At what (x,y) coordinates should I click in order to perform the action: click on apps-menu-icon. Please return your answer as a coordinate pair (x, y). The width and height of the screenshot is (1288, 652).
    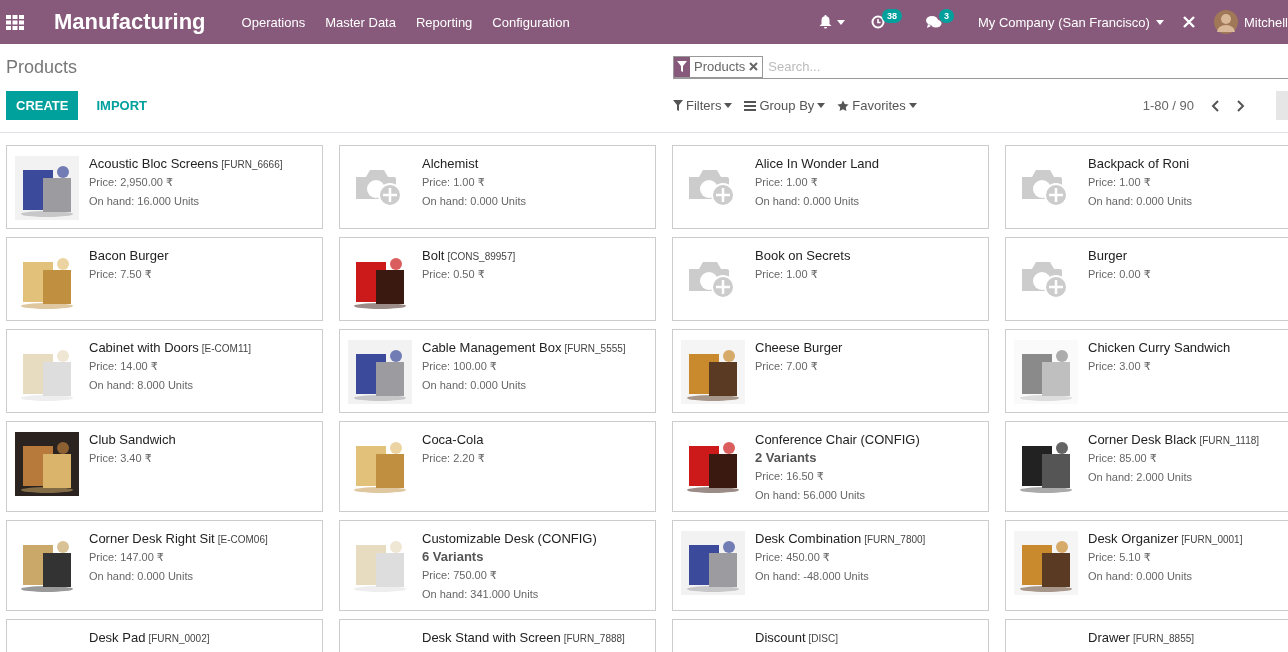
    Looking at the image, I should click on (15, 22).